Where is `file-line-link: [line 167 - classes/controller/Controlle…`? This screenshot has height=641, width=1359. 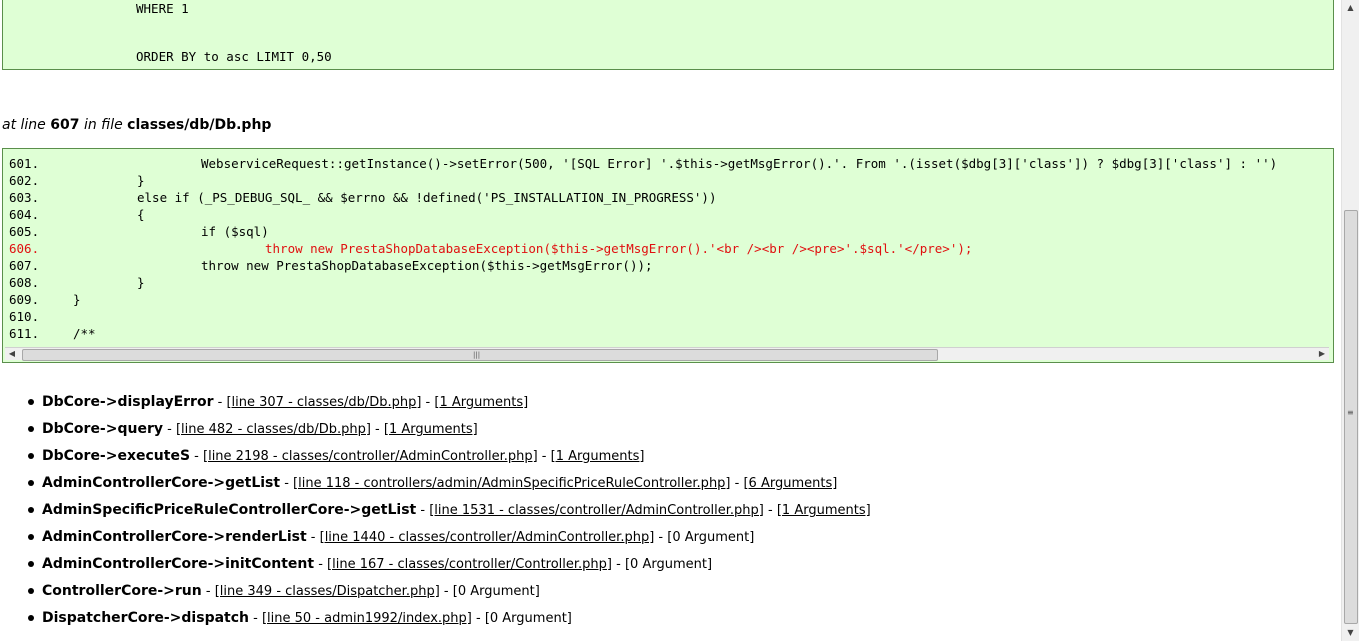
file-line-link: [line 167 - classes/controller/Controlle… is located at coordinates (469, 564).